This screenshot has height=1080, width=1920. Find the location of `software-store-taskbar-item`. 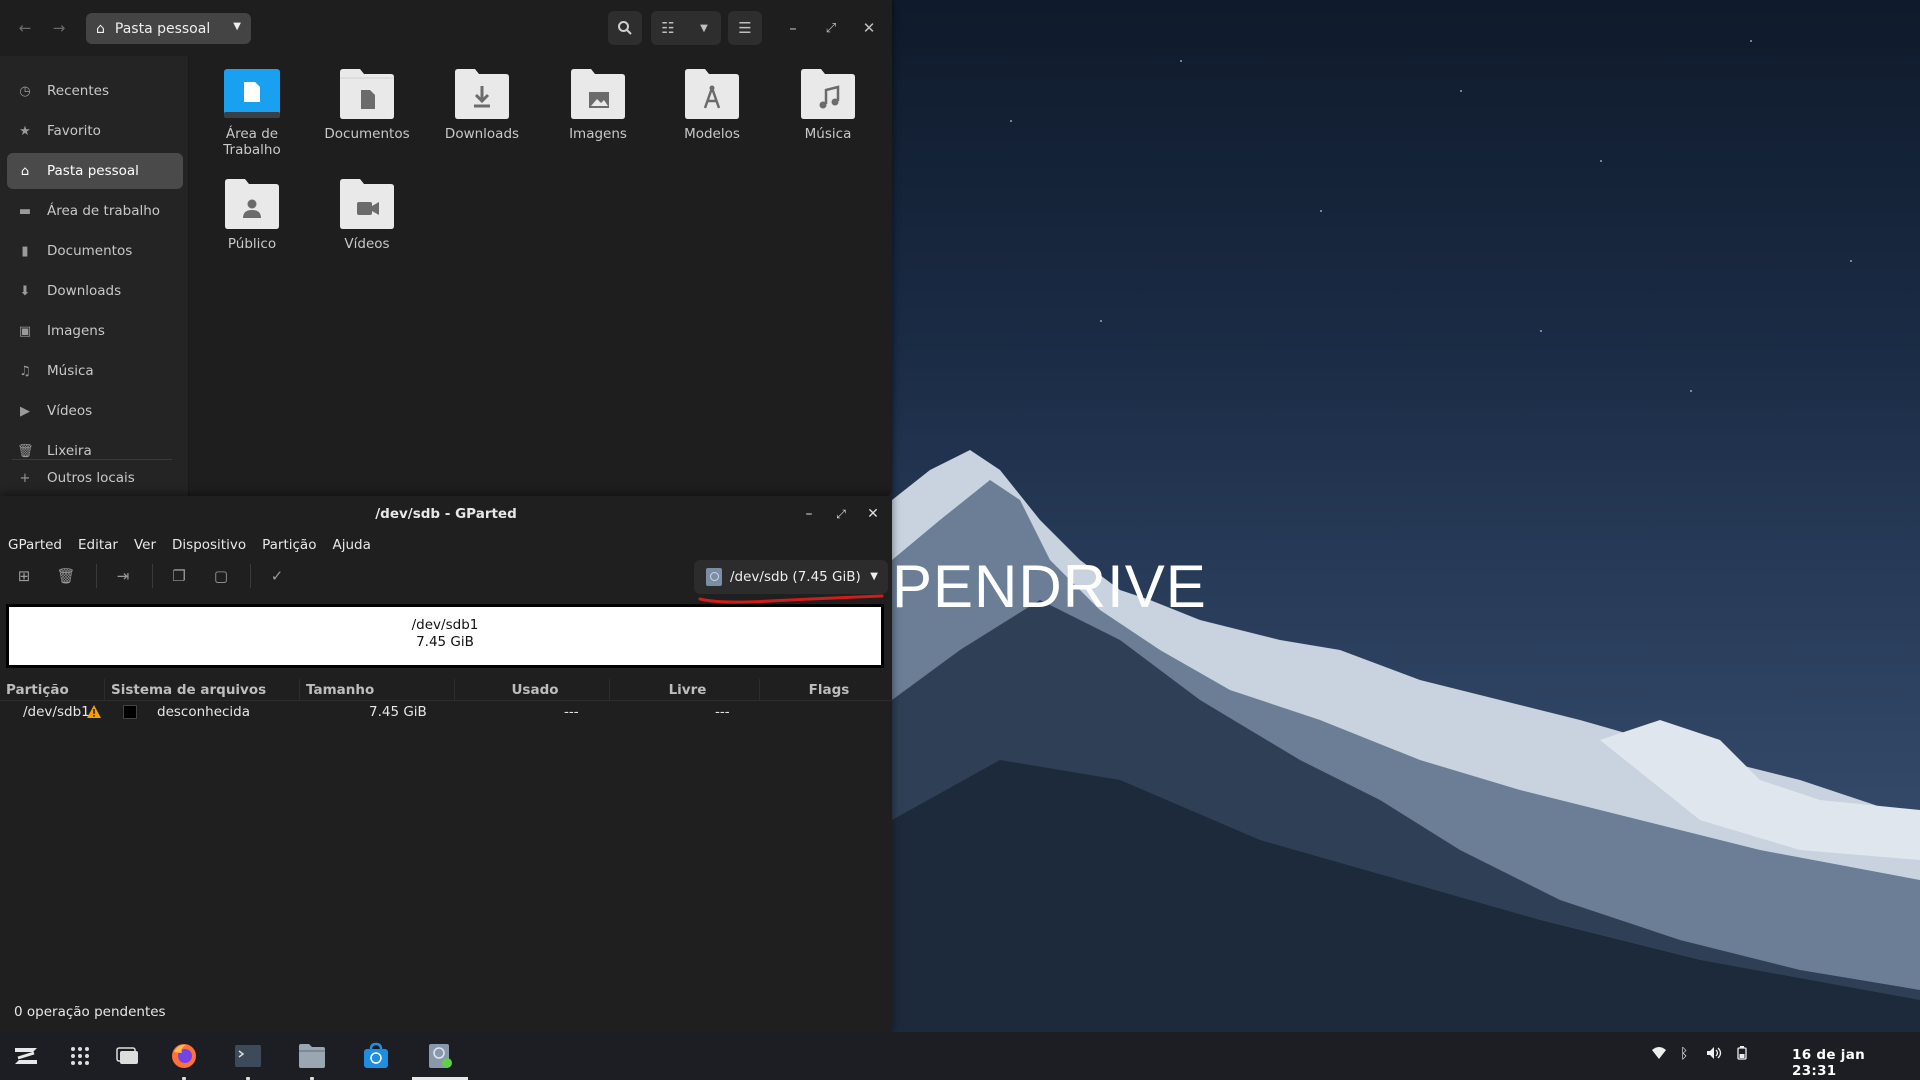

software-store-taskbar-item is located at coordinates (376, 1056).